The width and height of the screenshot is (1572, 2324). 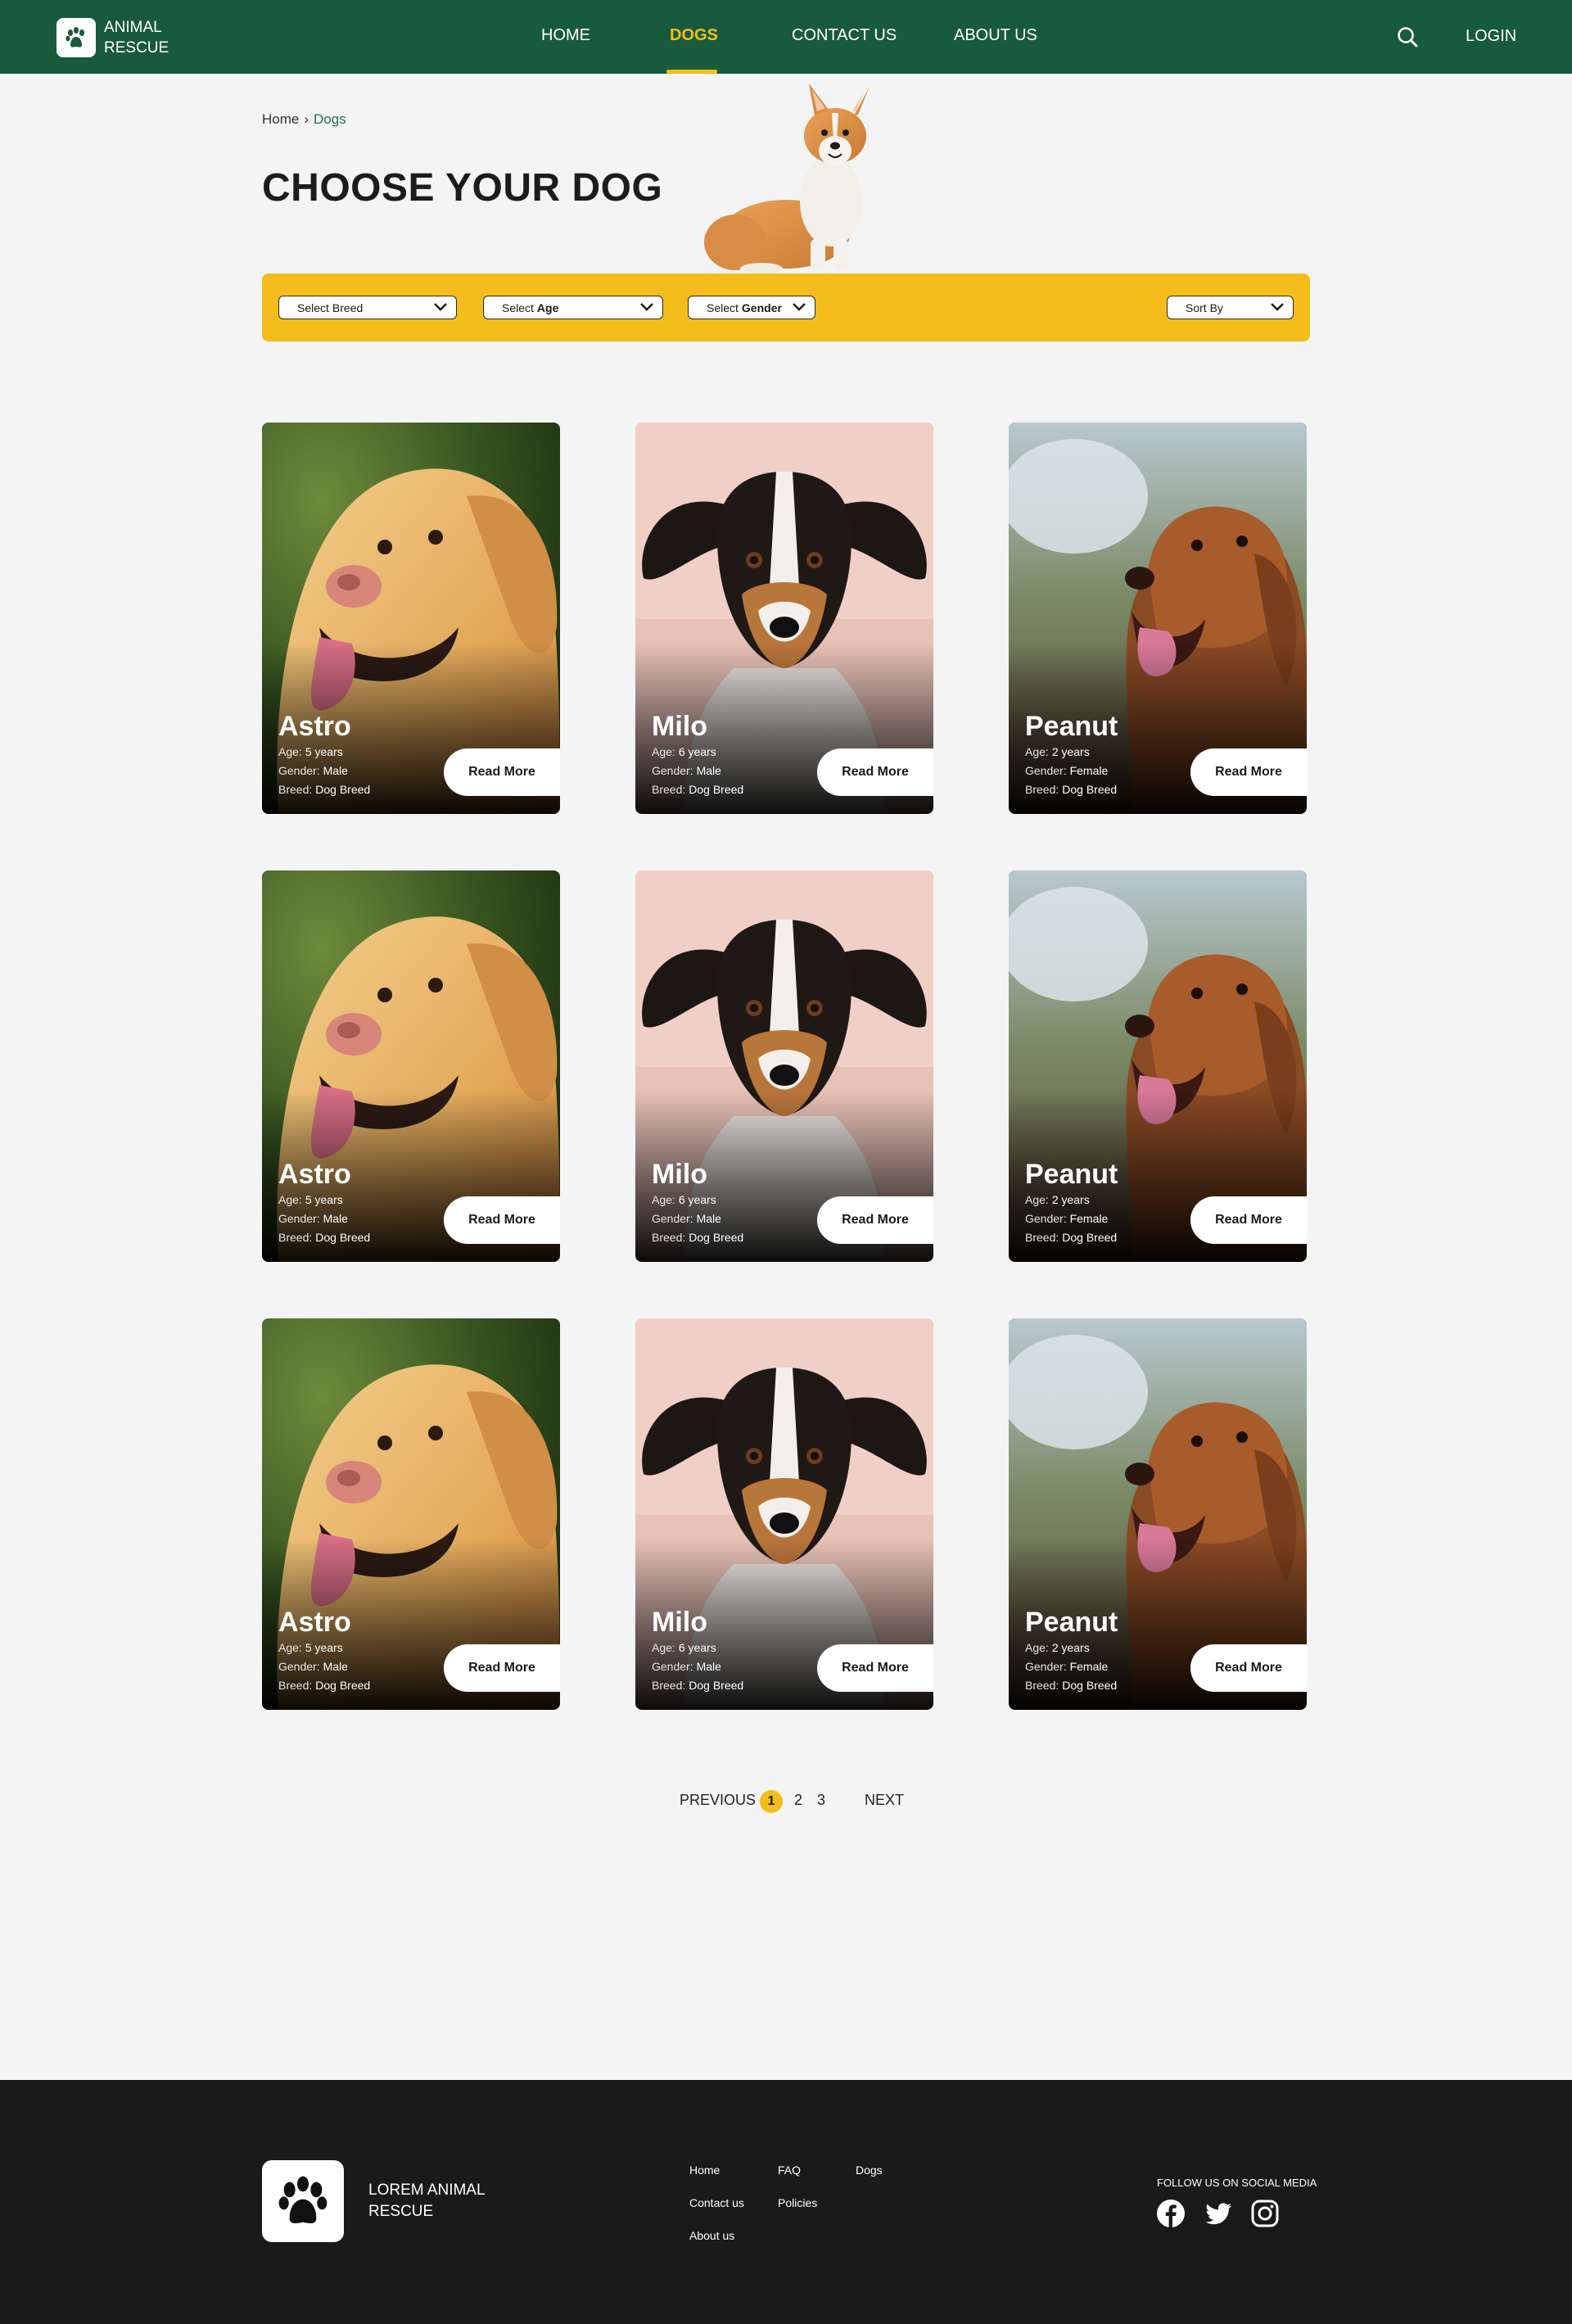 What do you see at coordinates (1265, 2213) in the screenshot?
I see `instagram-icon` at bounding box center [1265, 2213].